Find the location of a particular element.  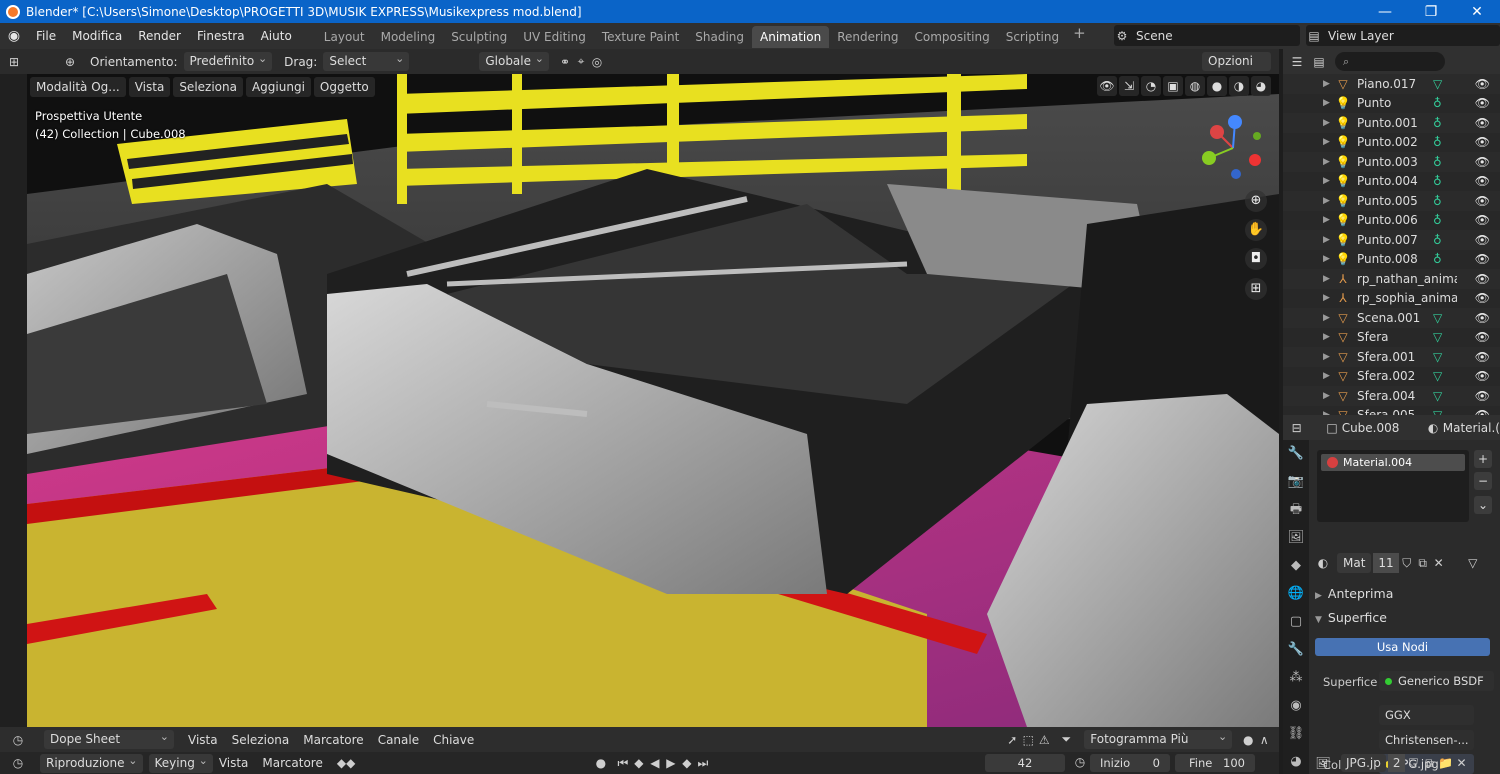

perspective-toggle-icon: ⊞ is located at coordinates (1256, 289).